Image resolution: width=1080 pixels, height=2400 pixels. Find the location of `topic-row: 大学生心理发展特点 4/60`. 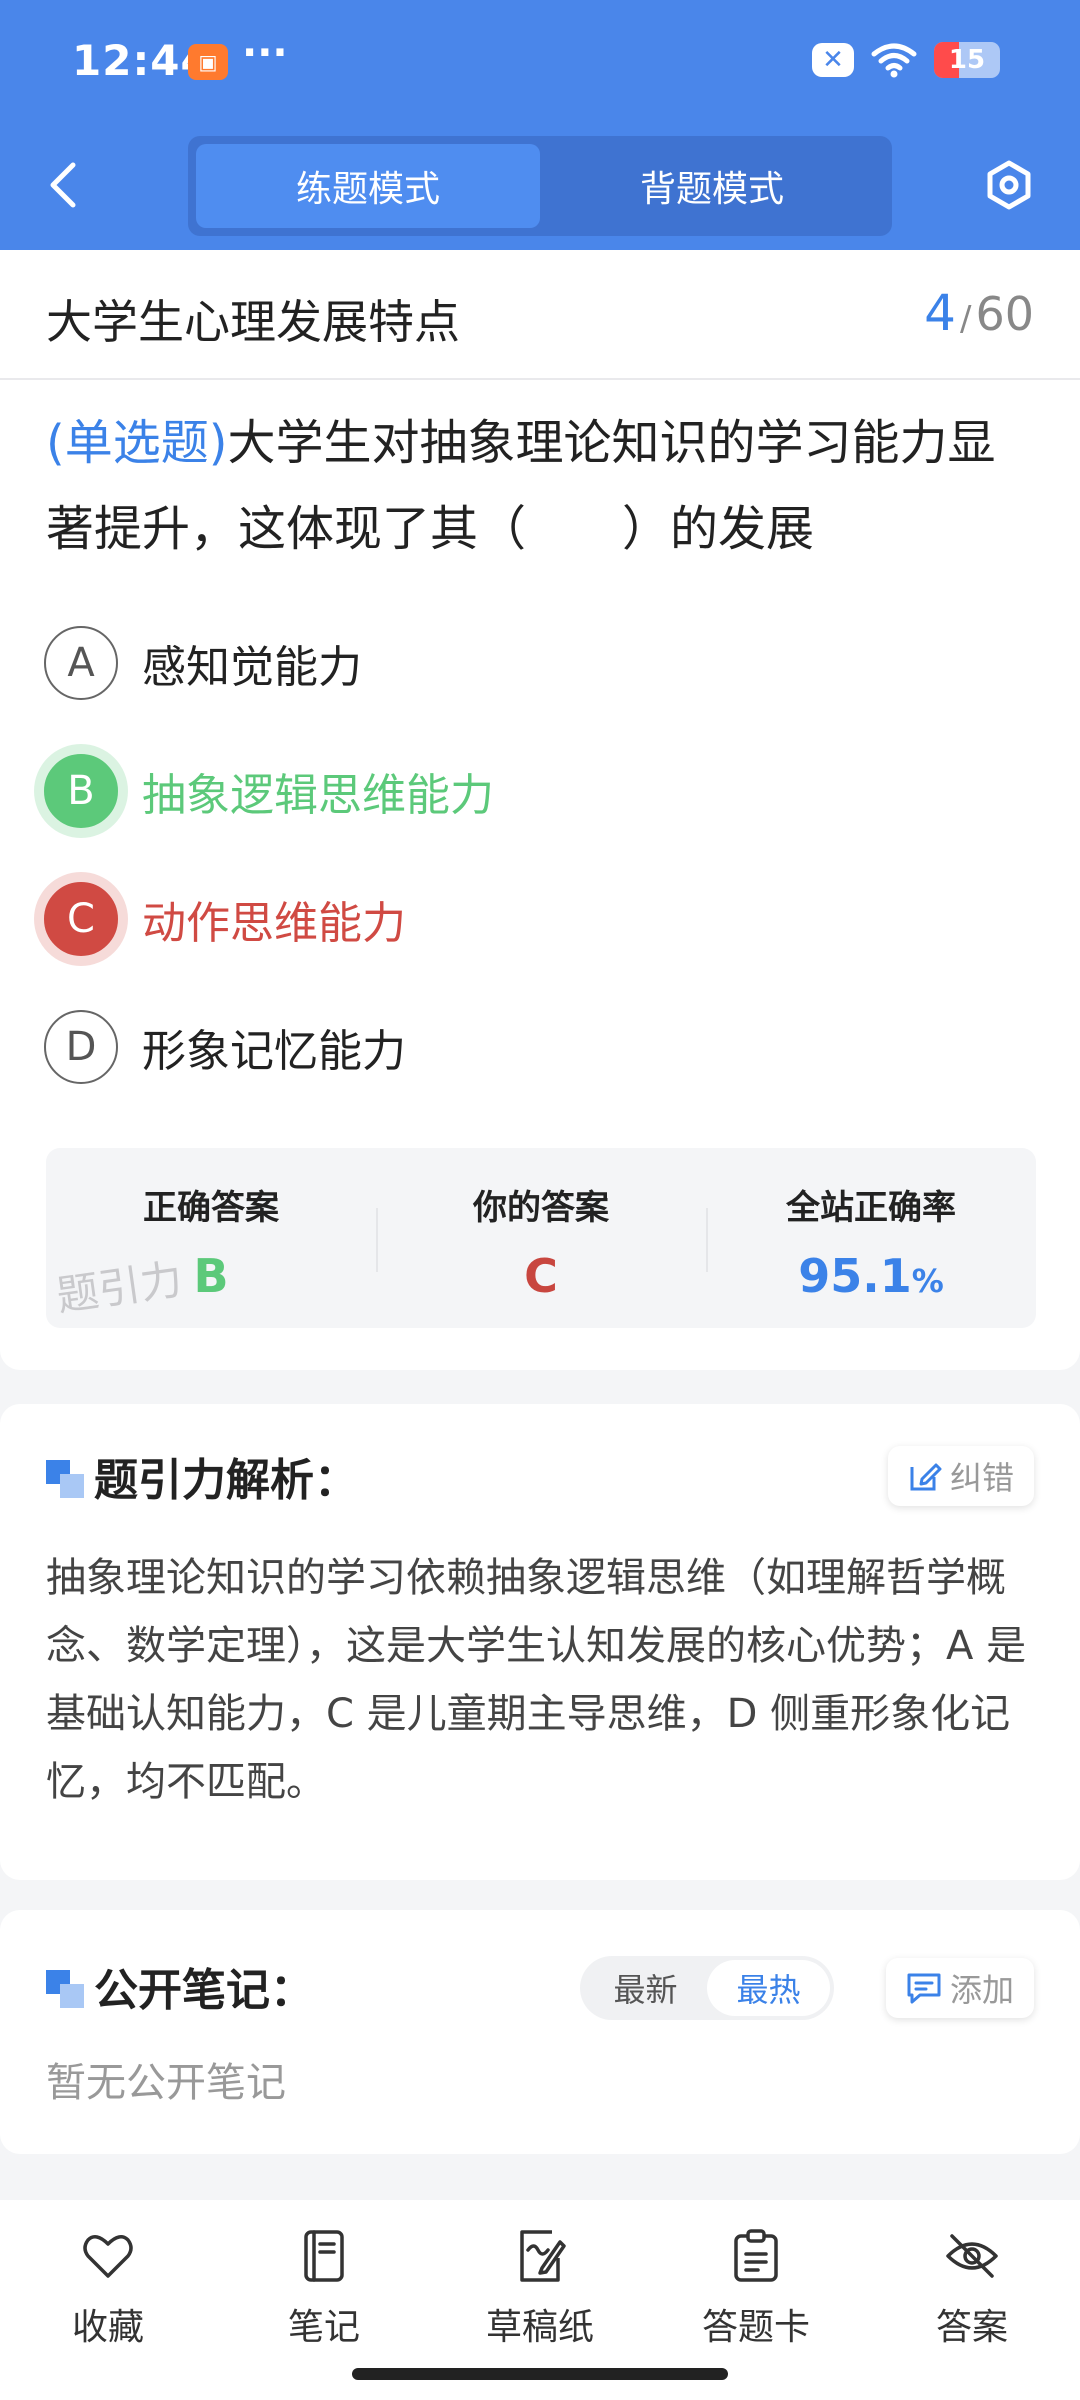

topic-row: 大学生心理发展特点 4/60 is located at coordinates (540, 315).